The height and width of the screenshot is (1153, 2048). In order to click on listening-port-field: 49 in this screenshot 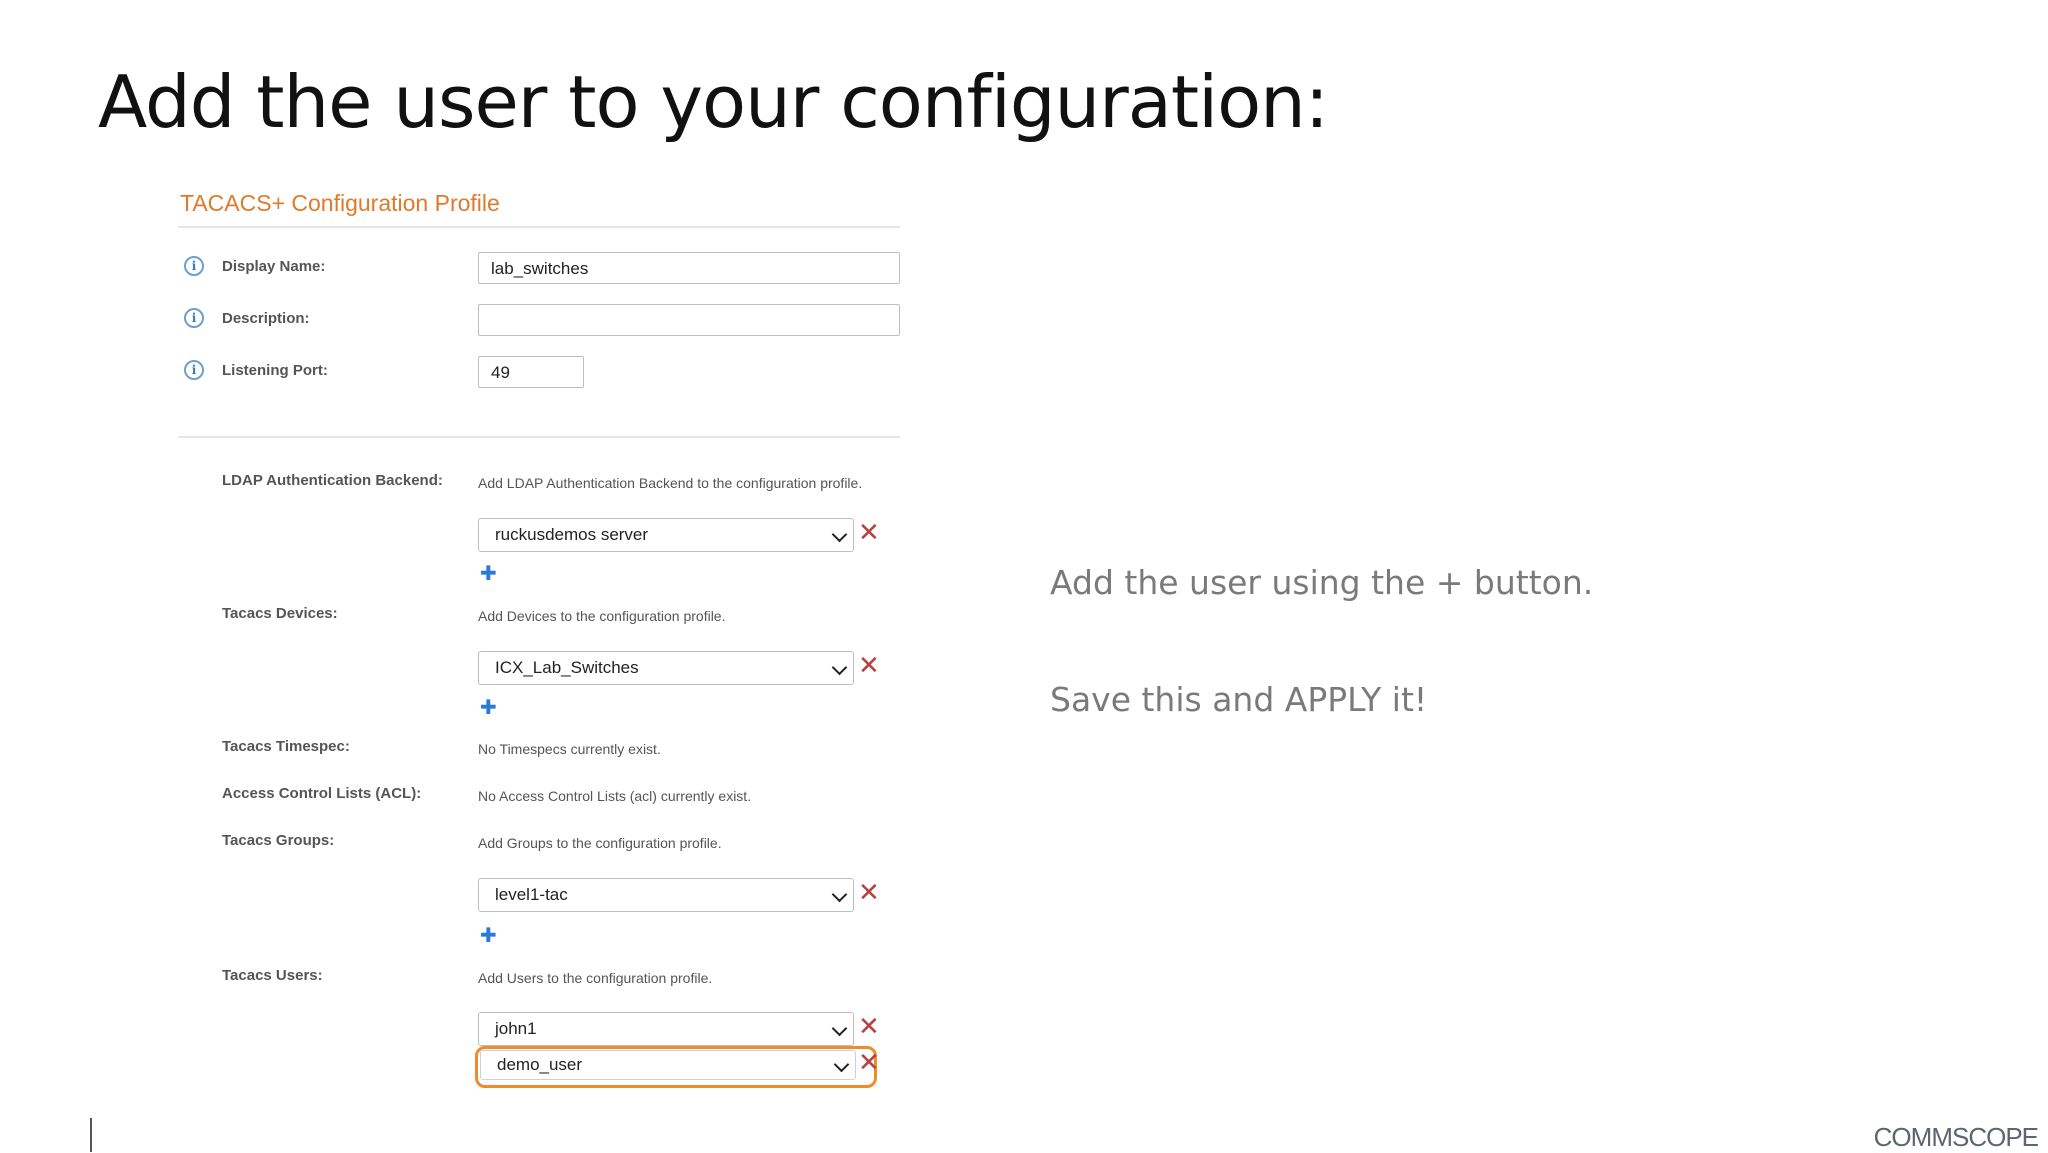, I will do `click(531, 372)`.